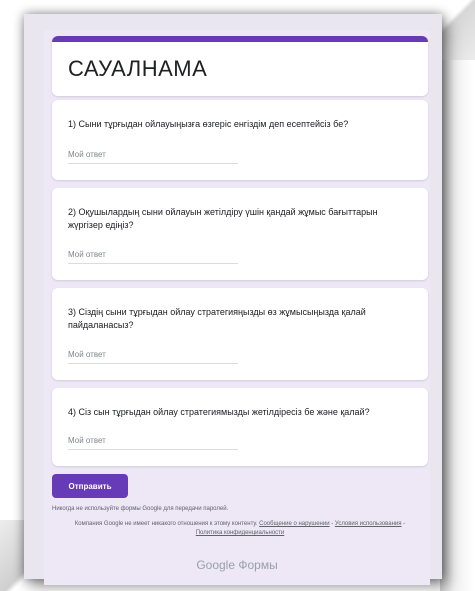 Image resolution: width=475 pixels, height=591 pixels. I want to click on form-title: САУАЛНАМА, so click(138, 68).